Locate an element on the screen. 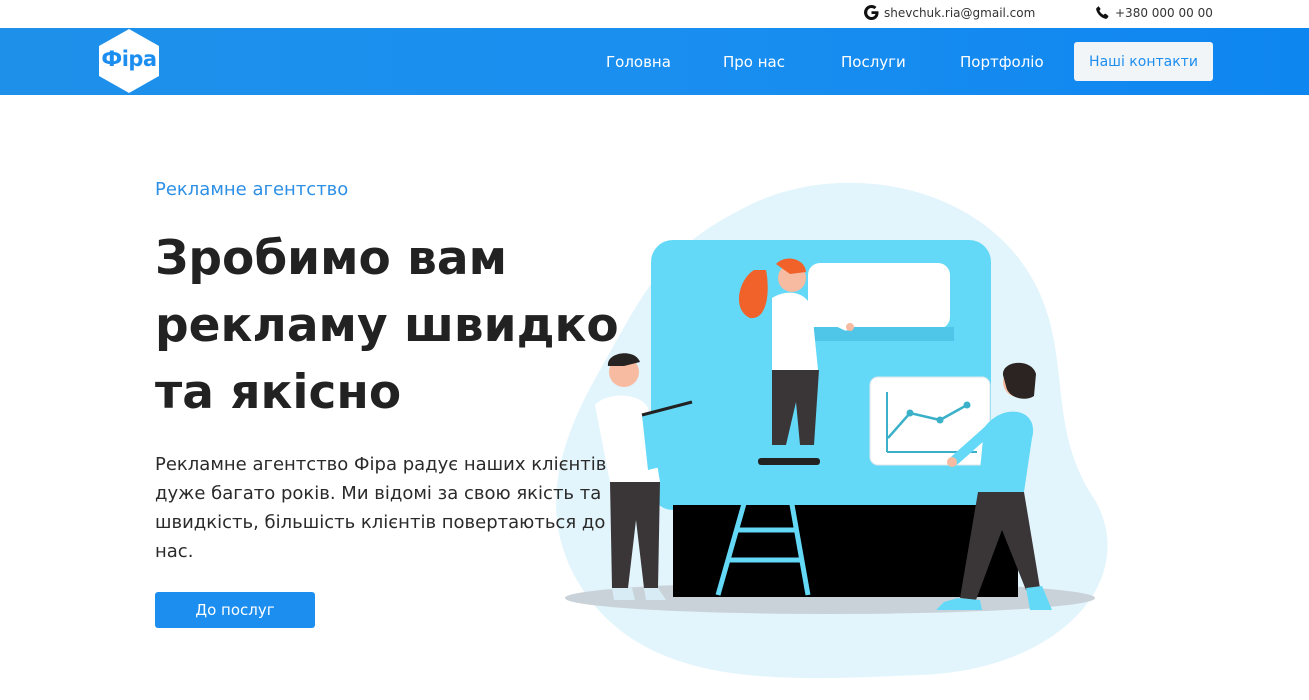  email-contact: shevchuk.ria@gmail.com is located at coordinates (949, 12).